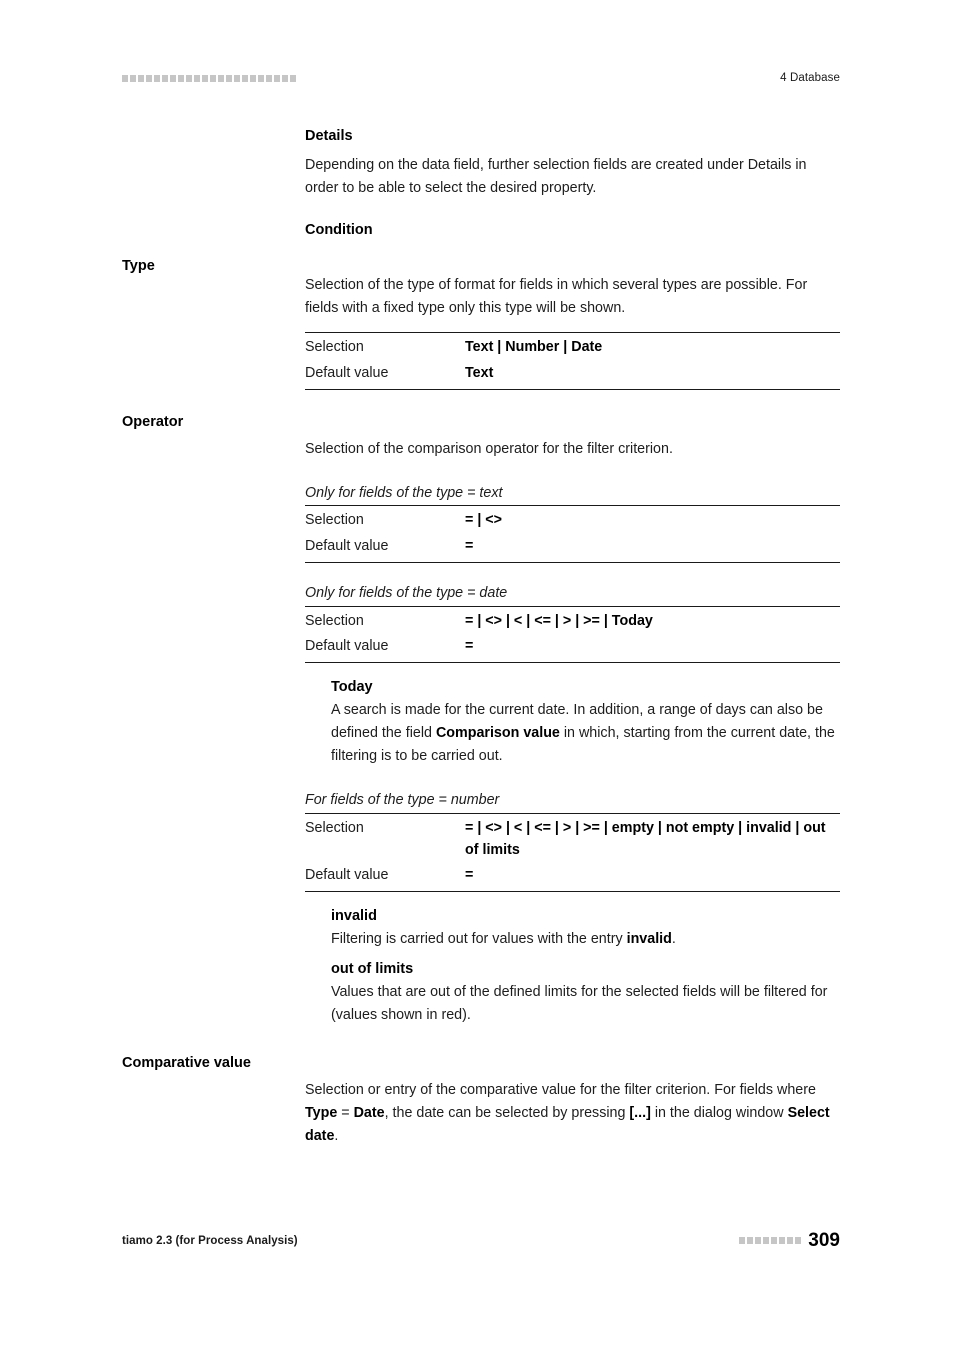 The width and height of the screenshot is (954, 1350). I want to click on details-heading: Details, so click(329, 136).